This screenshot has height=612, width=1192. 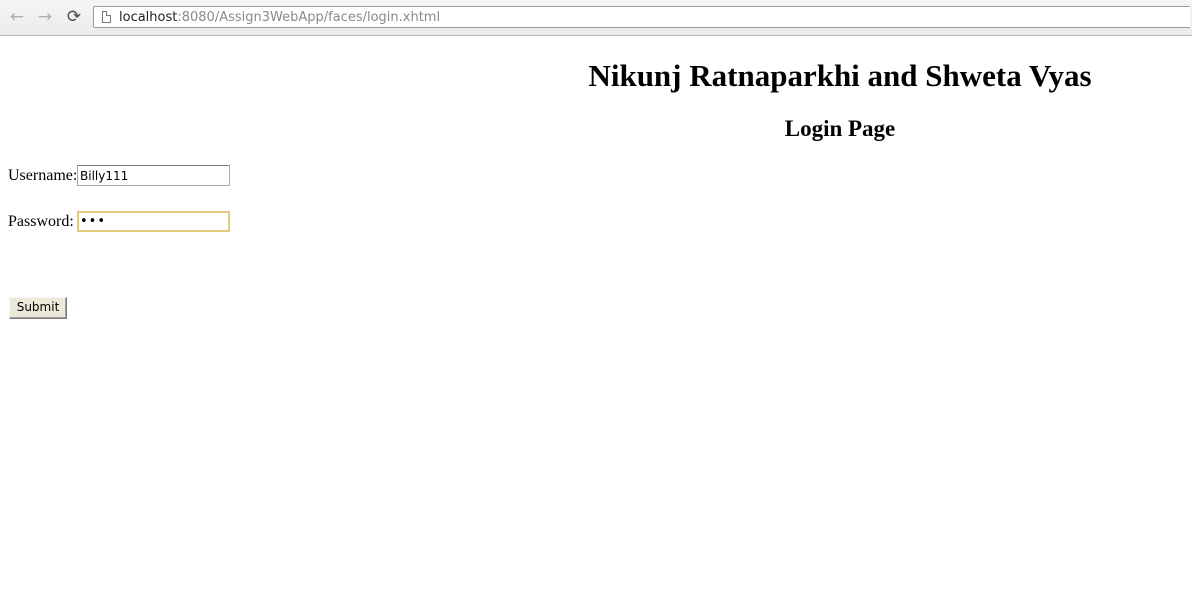 I want to click on username-label: Username:, so click(x=43, y=175).